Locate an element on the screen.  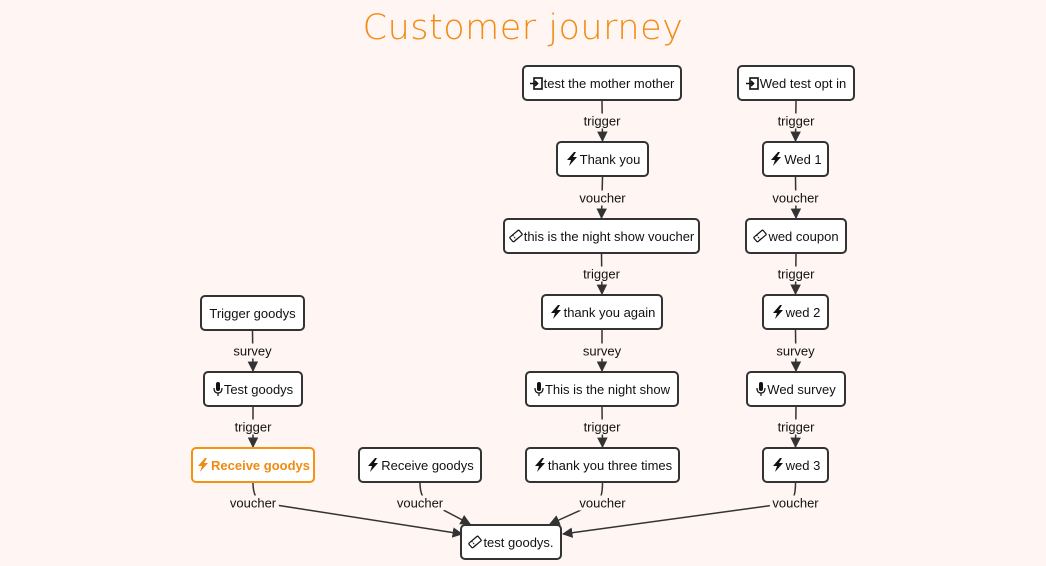
node-label: this is the night show voucher is located at coordinates (609, 236).